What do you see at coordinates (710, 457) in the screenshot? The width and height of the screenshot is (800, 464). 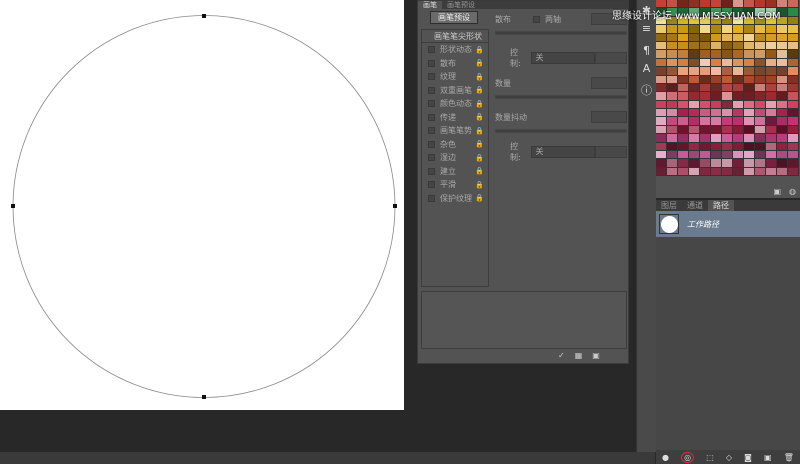 I see `load-selection-icon: ⬚` at bounding box center [710, 457].